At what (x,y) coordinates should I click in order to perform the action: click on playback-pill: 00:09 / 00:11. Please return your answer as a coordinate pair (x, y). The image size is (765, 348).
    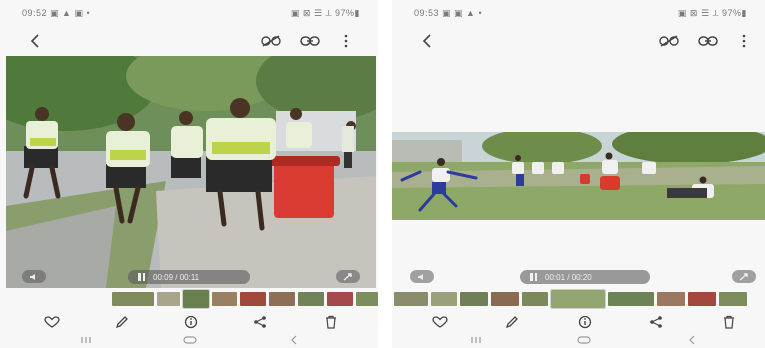
    Looking at the image, I should click on (189, 277).